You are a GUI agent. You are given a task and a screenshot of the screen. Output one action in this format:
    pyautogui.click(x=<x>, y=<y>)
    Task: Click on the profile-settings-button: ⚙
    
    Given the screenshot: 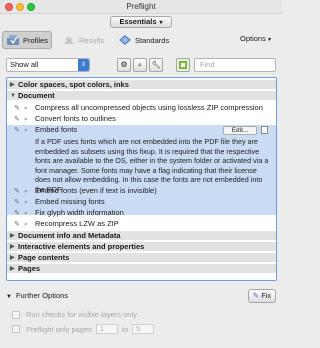 What is the action you would take?
    pyautogui.click(x=124, y=65)
    